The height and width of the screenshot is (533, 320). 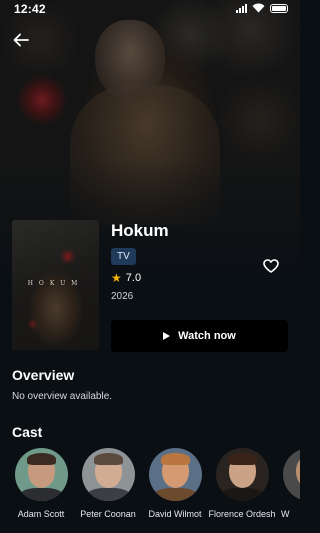 I want to click on cast-member-partial: W, so click(x=287, y=483).